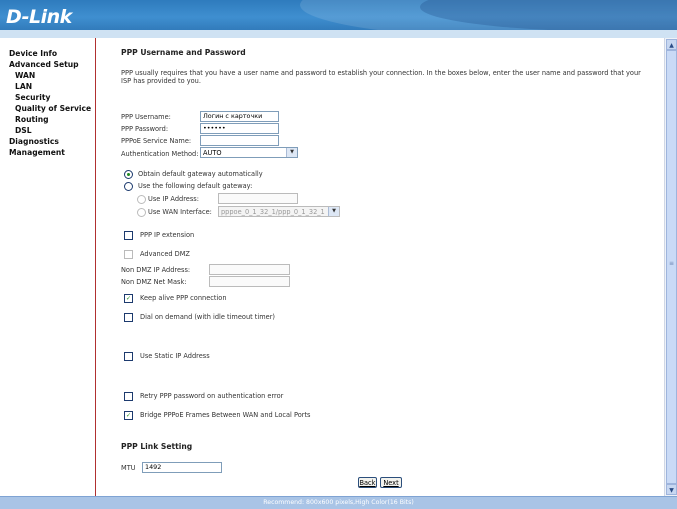 This screenshot has width=677, height=509. What do you see at coordinates (128, 356) in the screenshot?
I see `static-ip-checkbox` at bounding box center [128, 356].